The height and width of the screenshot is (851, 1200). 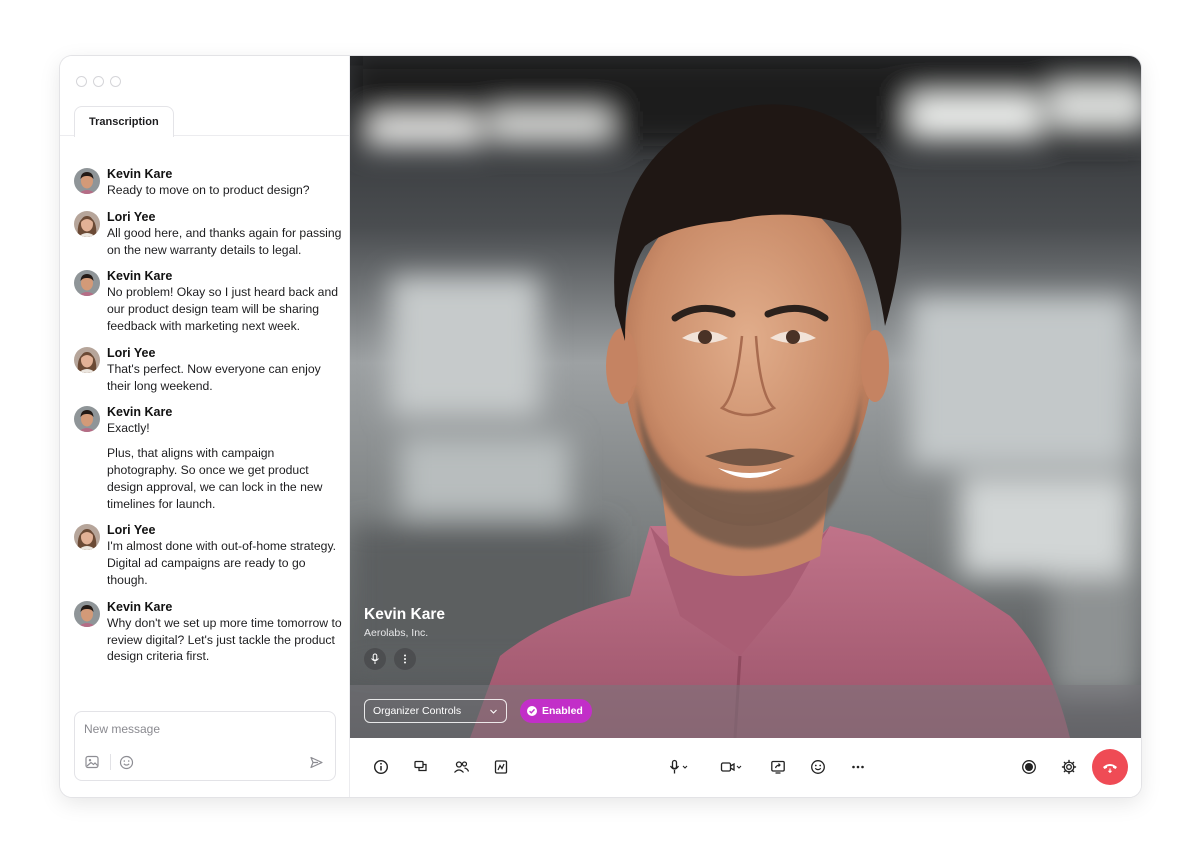 I want to click on speaker-mic-icon, so click(x=375, y=659).